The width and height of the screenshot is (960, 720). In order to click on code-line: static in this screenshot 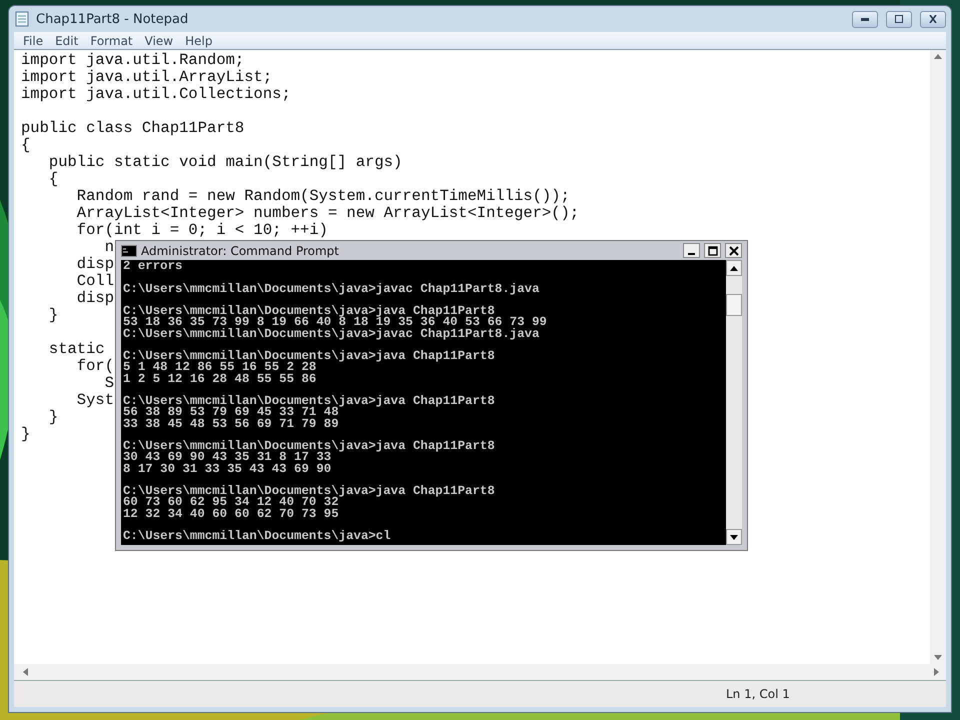, I will do `click(76, 349)`.